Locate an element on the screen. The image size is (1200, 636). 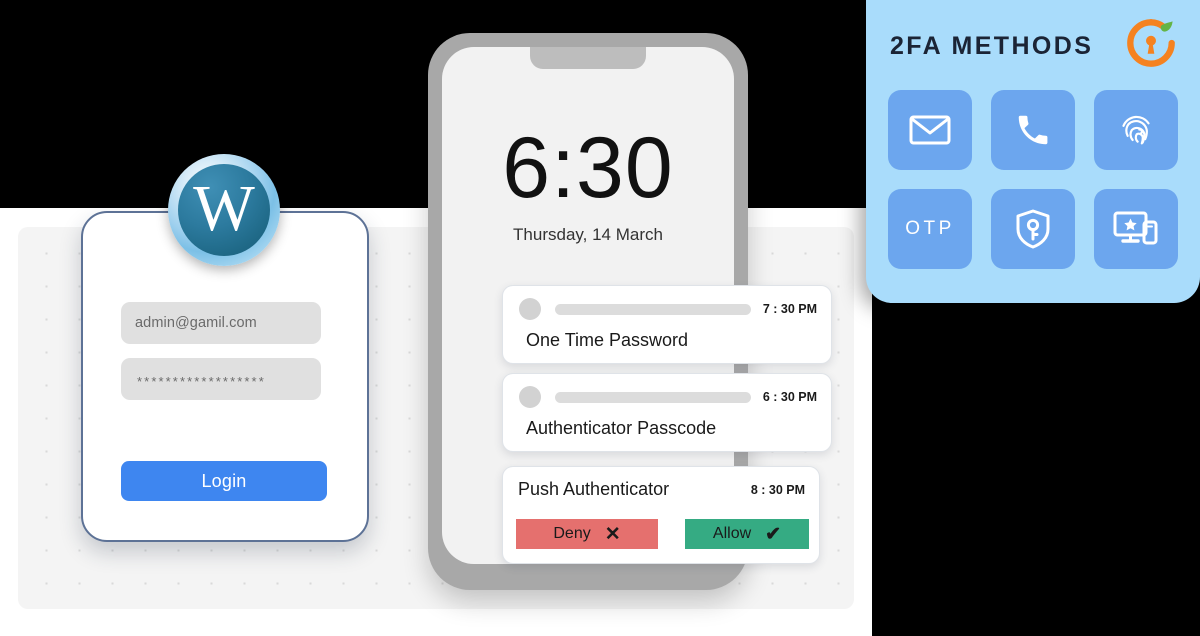
deny-label: Deny is located at coordinates (572, 533).